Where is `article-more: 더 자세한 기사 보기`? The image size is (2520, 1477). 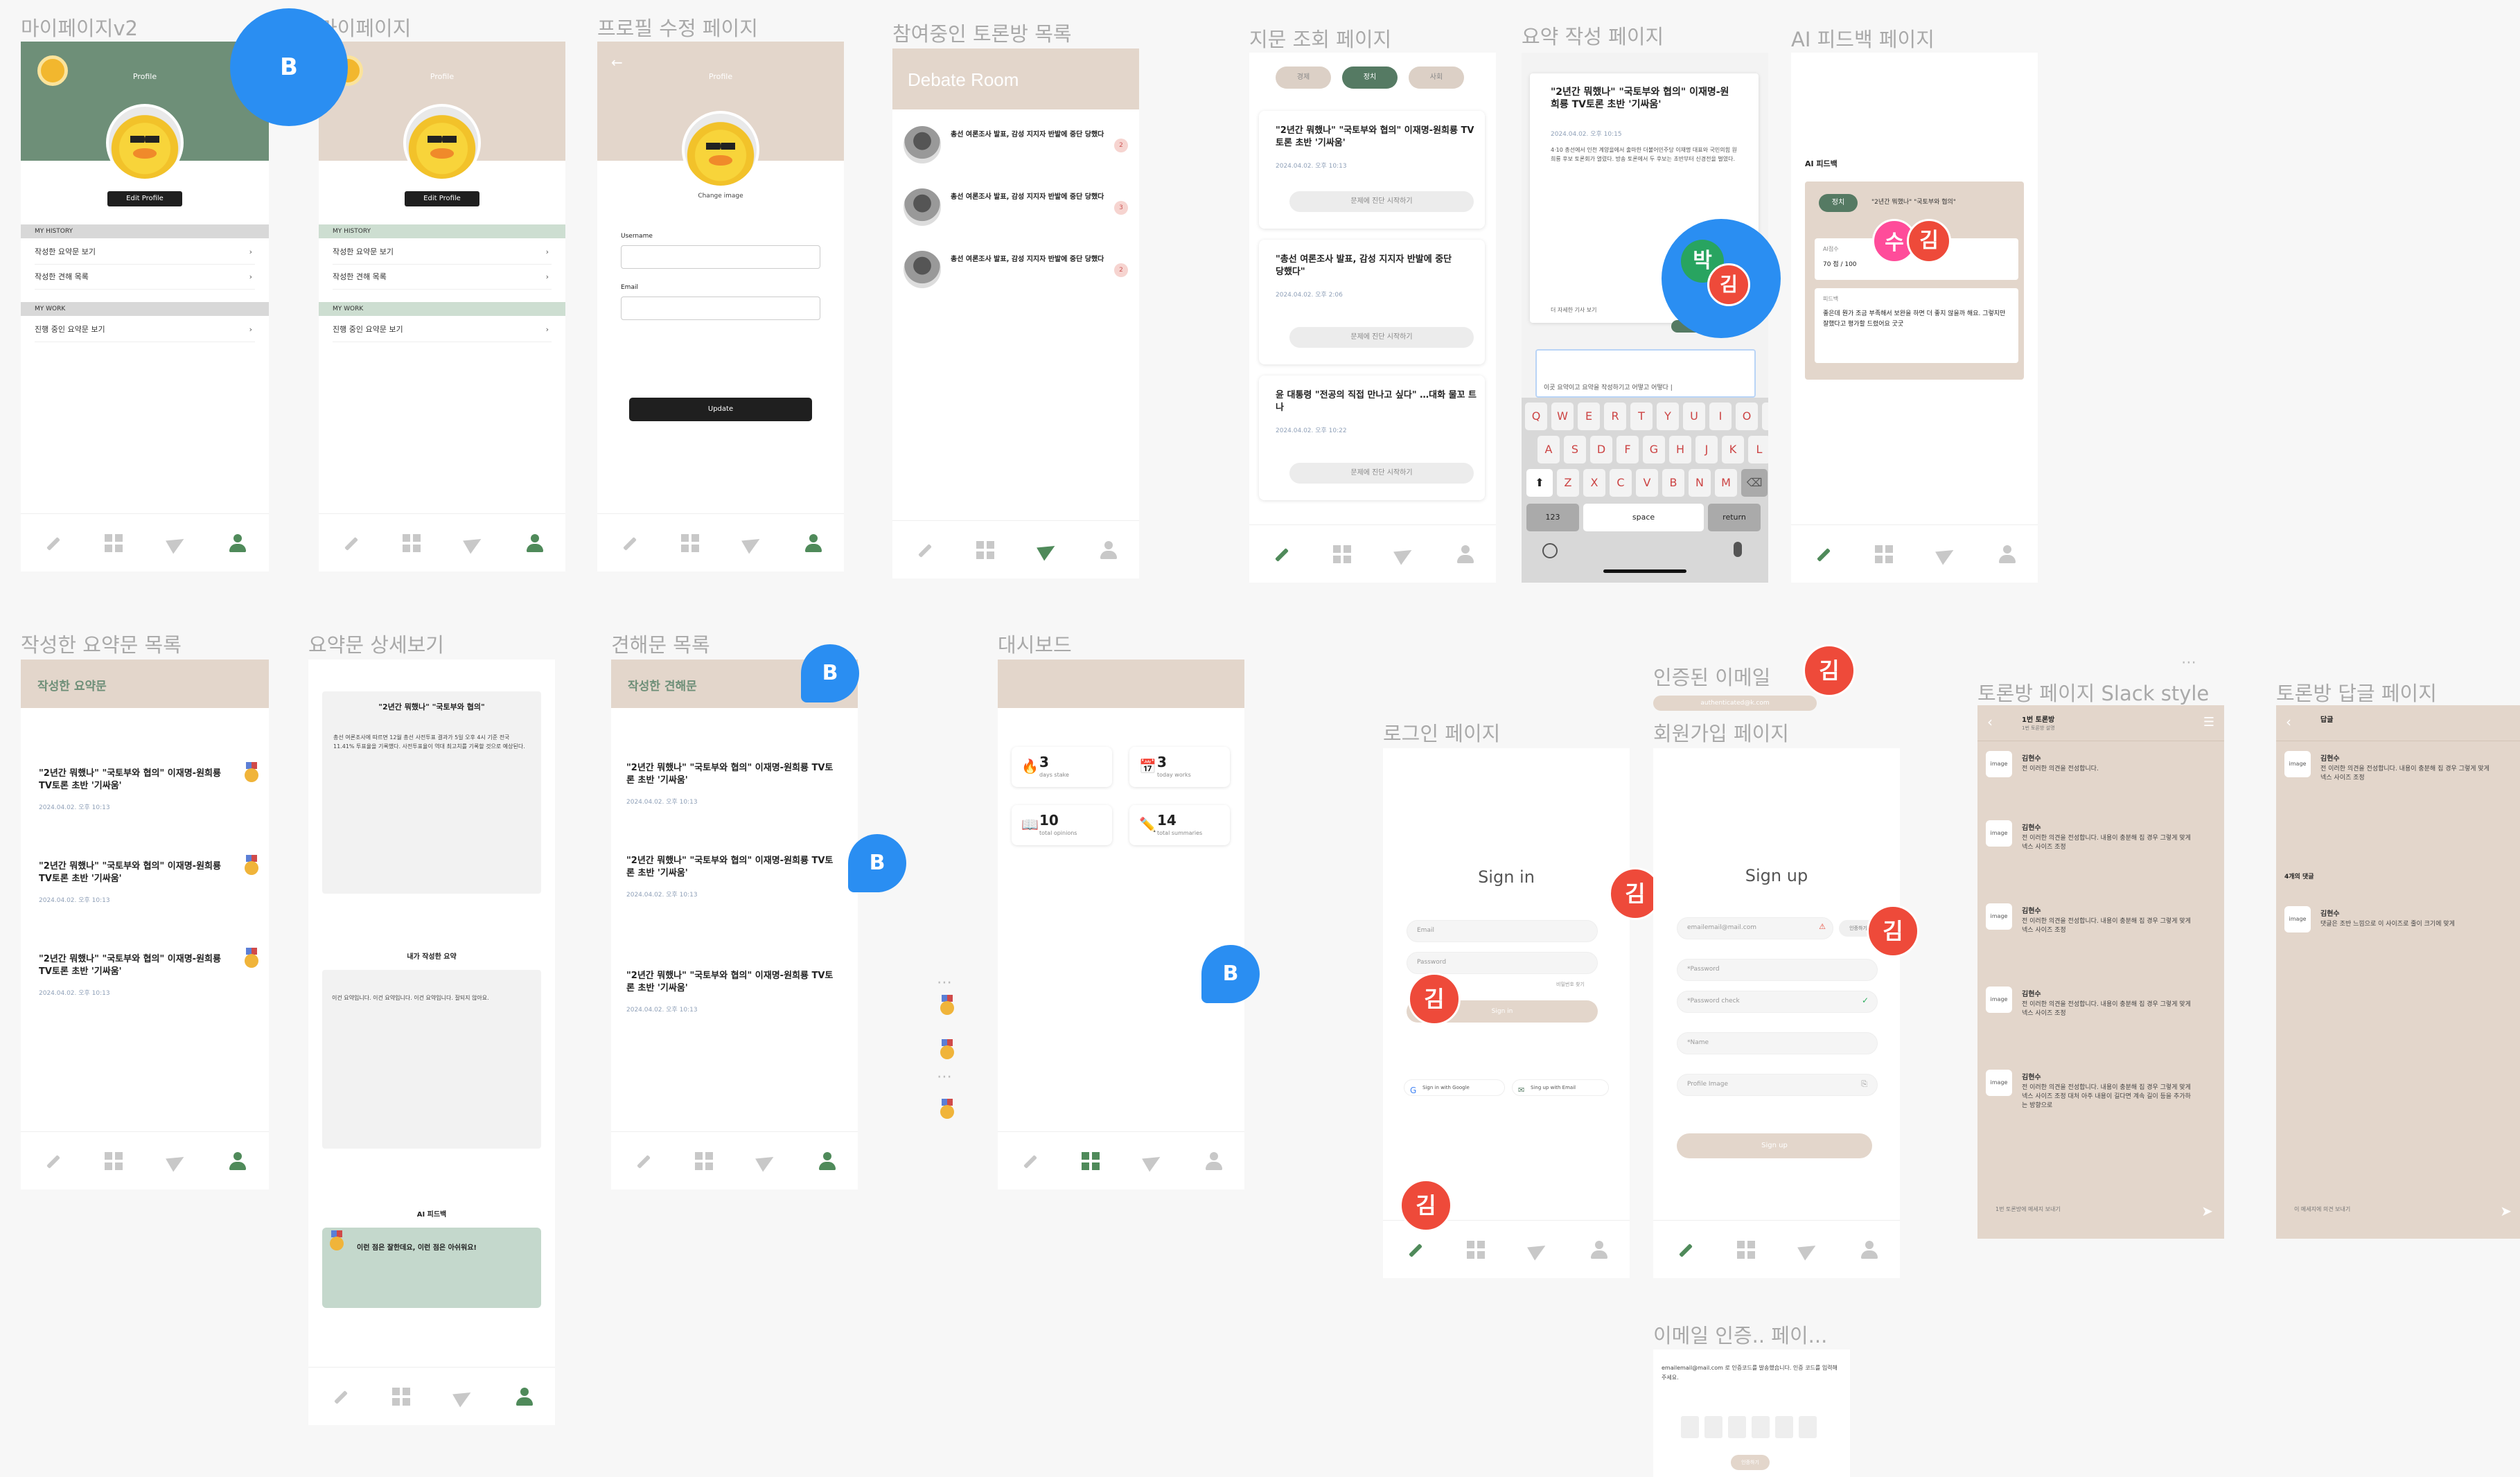 article-more: 더 자세한 기사 보기 is located at coordinates (1574, 310).